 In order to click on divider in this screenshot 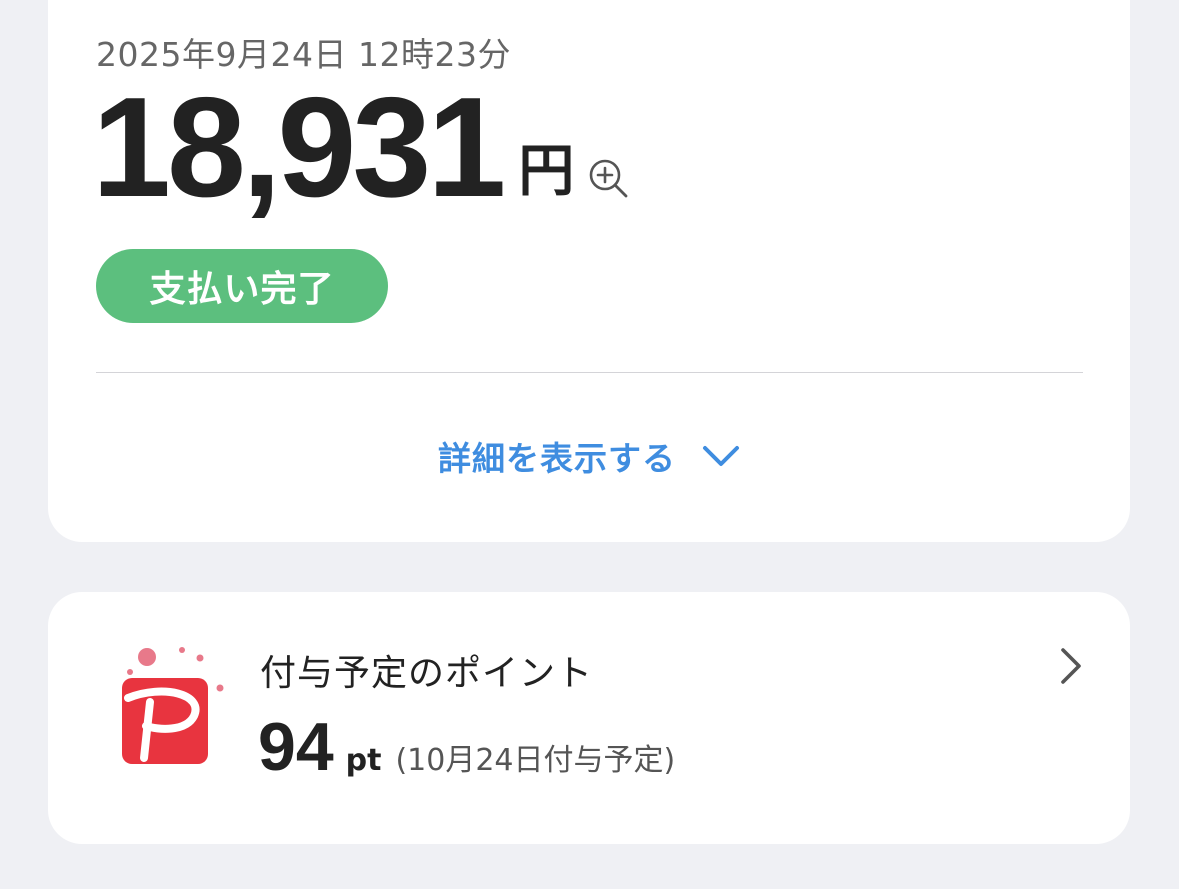, I will do `click(589, 372)`.